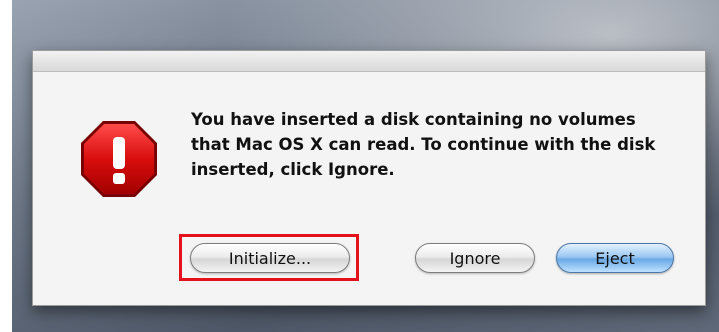  What do you see at coordinates (119, 159) in the screenshot?
I see `stop-icon` at bounding box center [119, 159].